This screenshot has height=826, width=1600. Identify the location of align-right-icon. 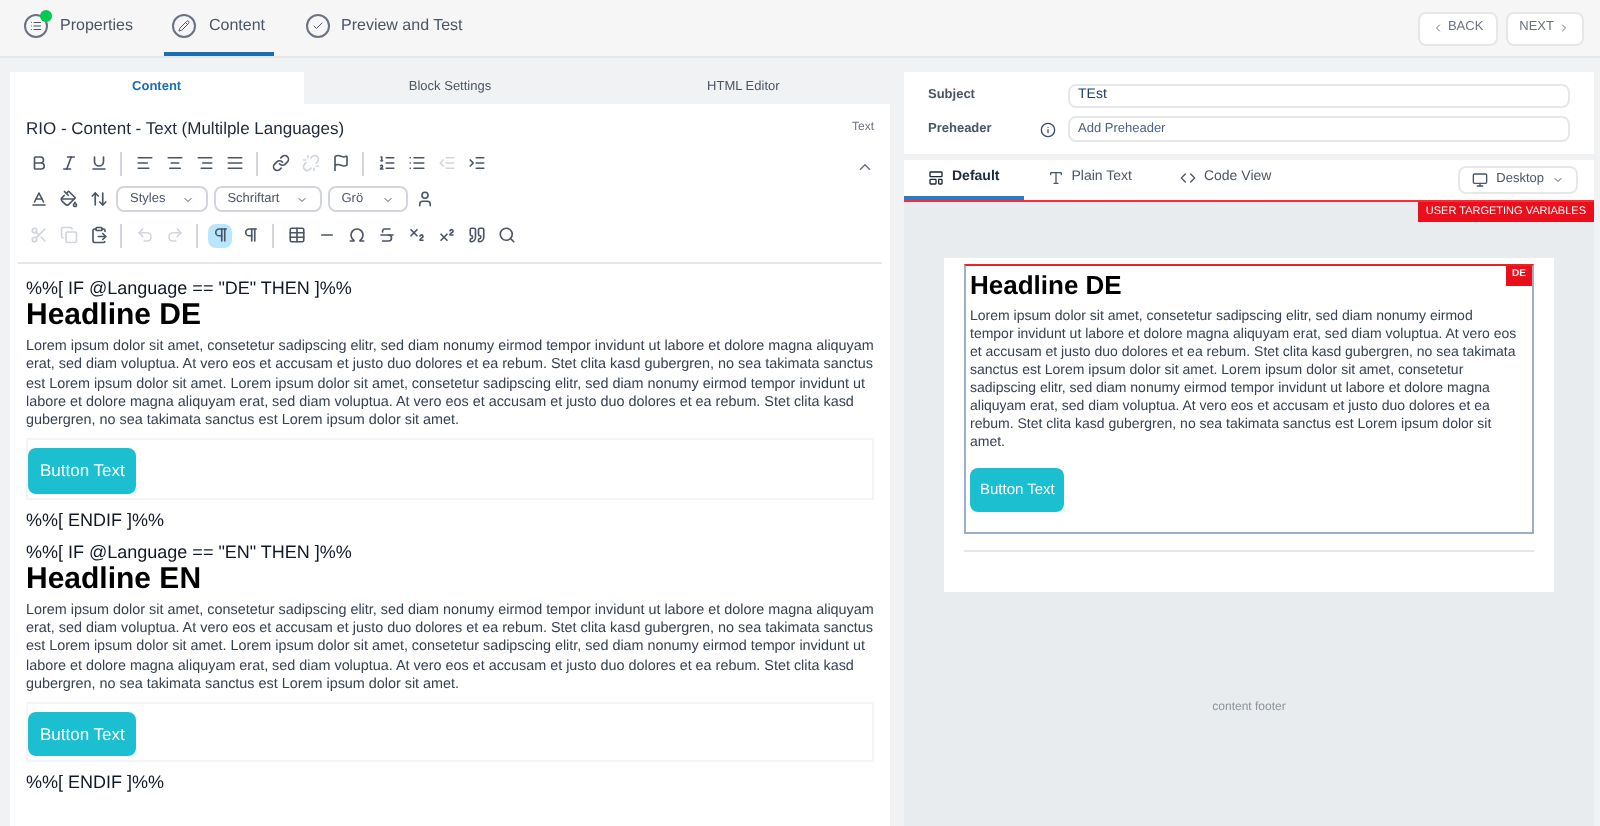
(204, 163).